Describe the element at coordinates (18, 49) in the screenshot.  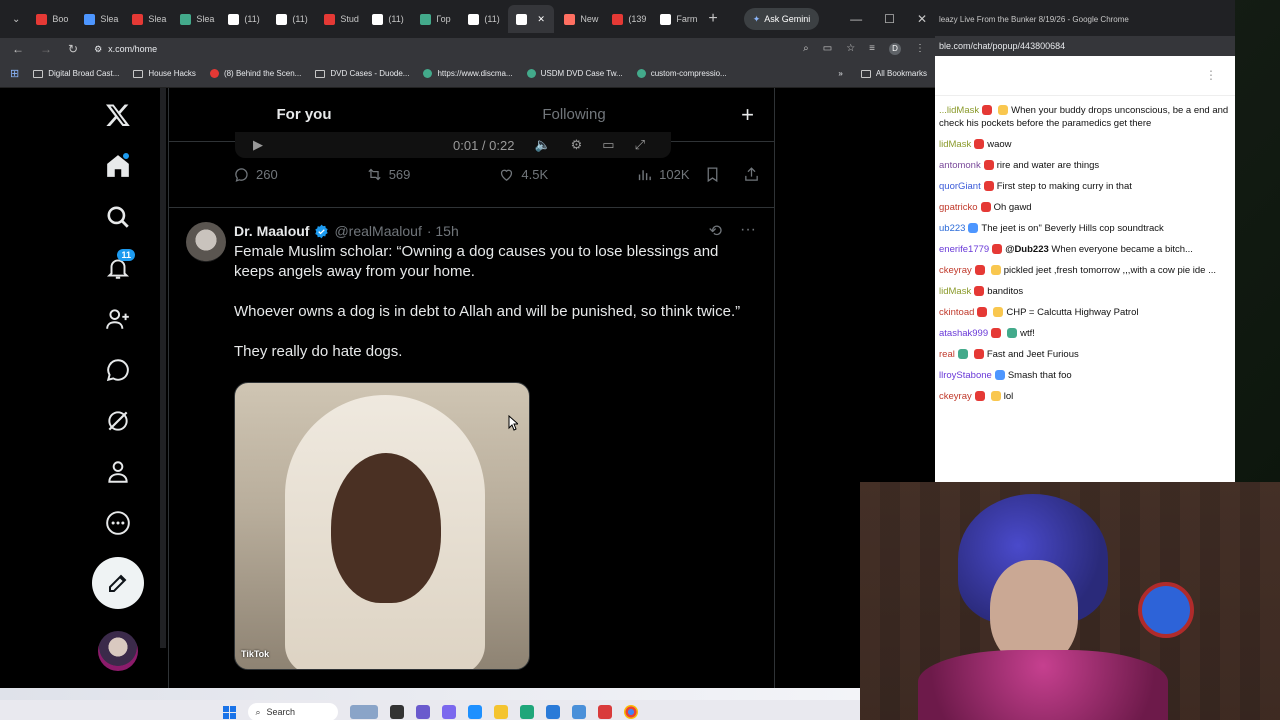
I see `back-button: ←` at that location.